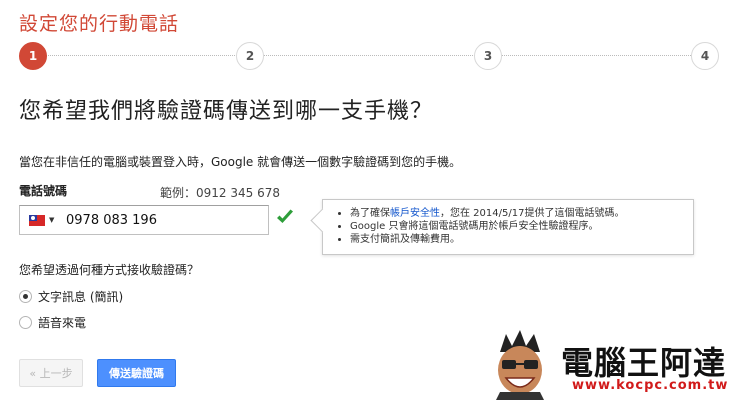 This screenshot has width=732, height=400. I want to click on brand-url: www.kocpc.com.tw, so click(650, 385).